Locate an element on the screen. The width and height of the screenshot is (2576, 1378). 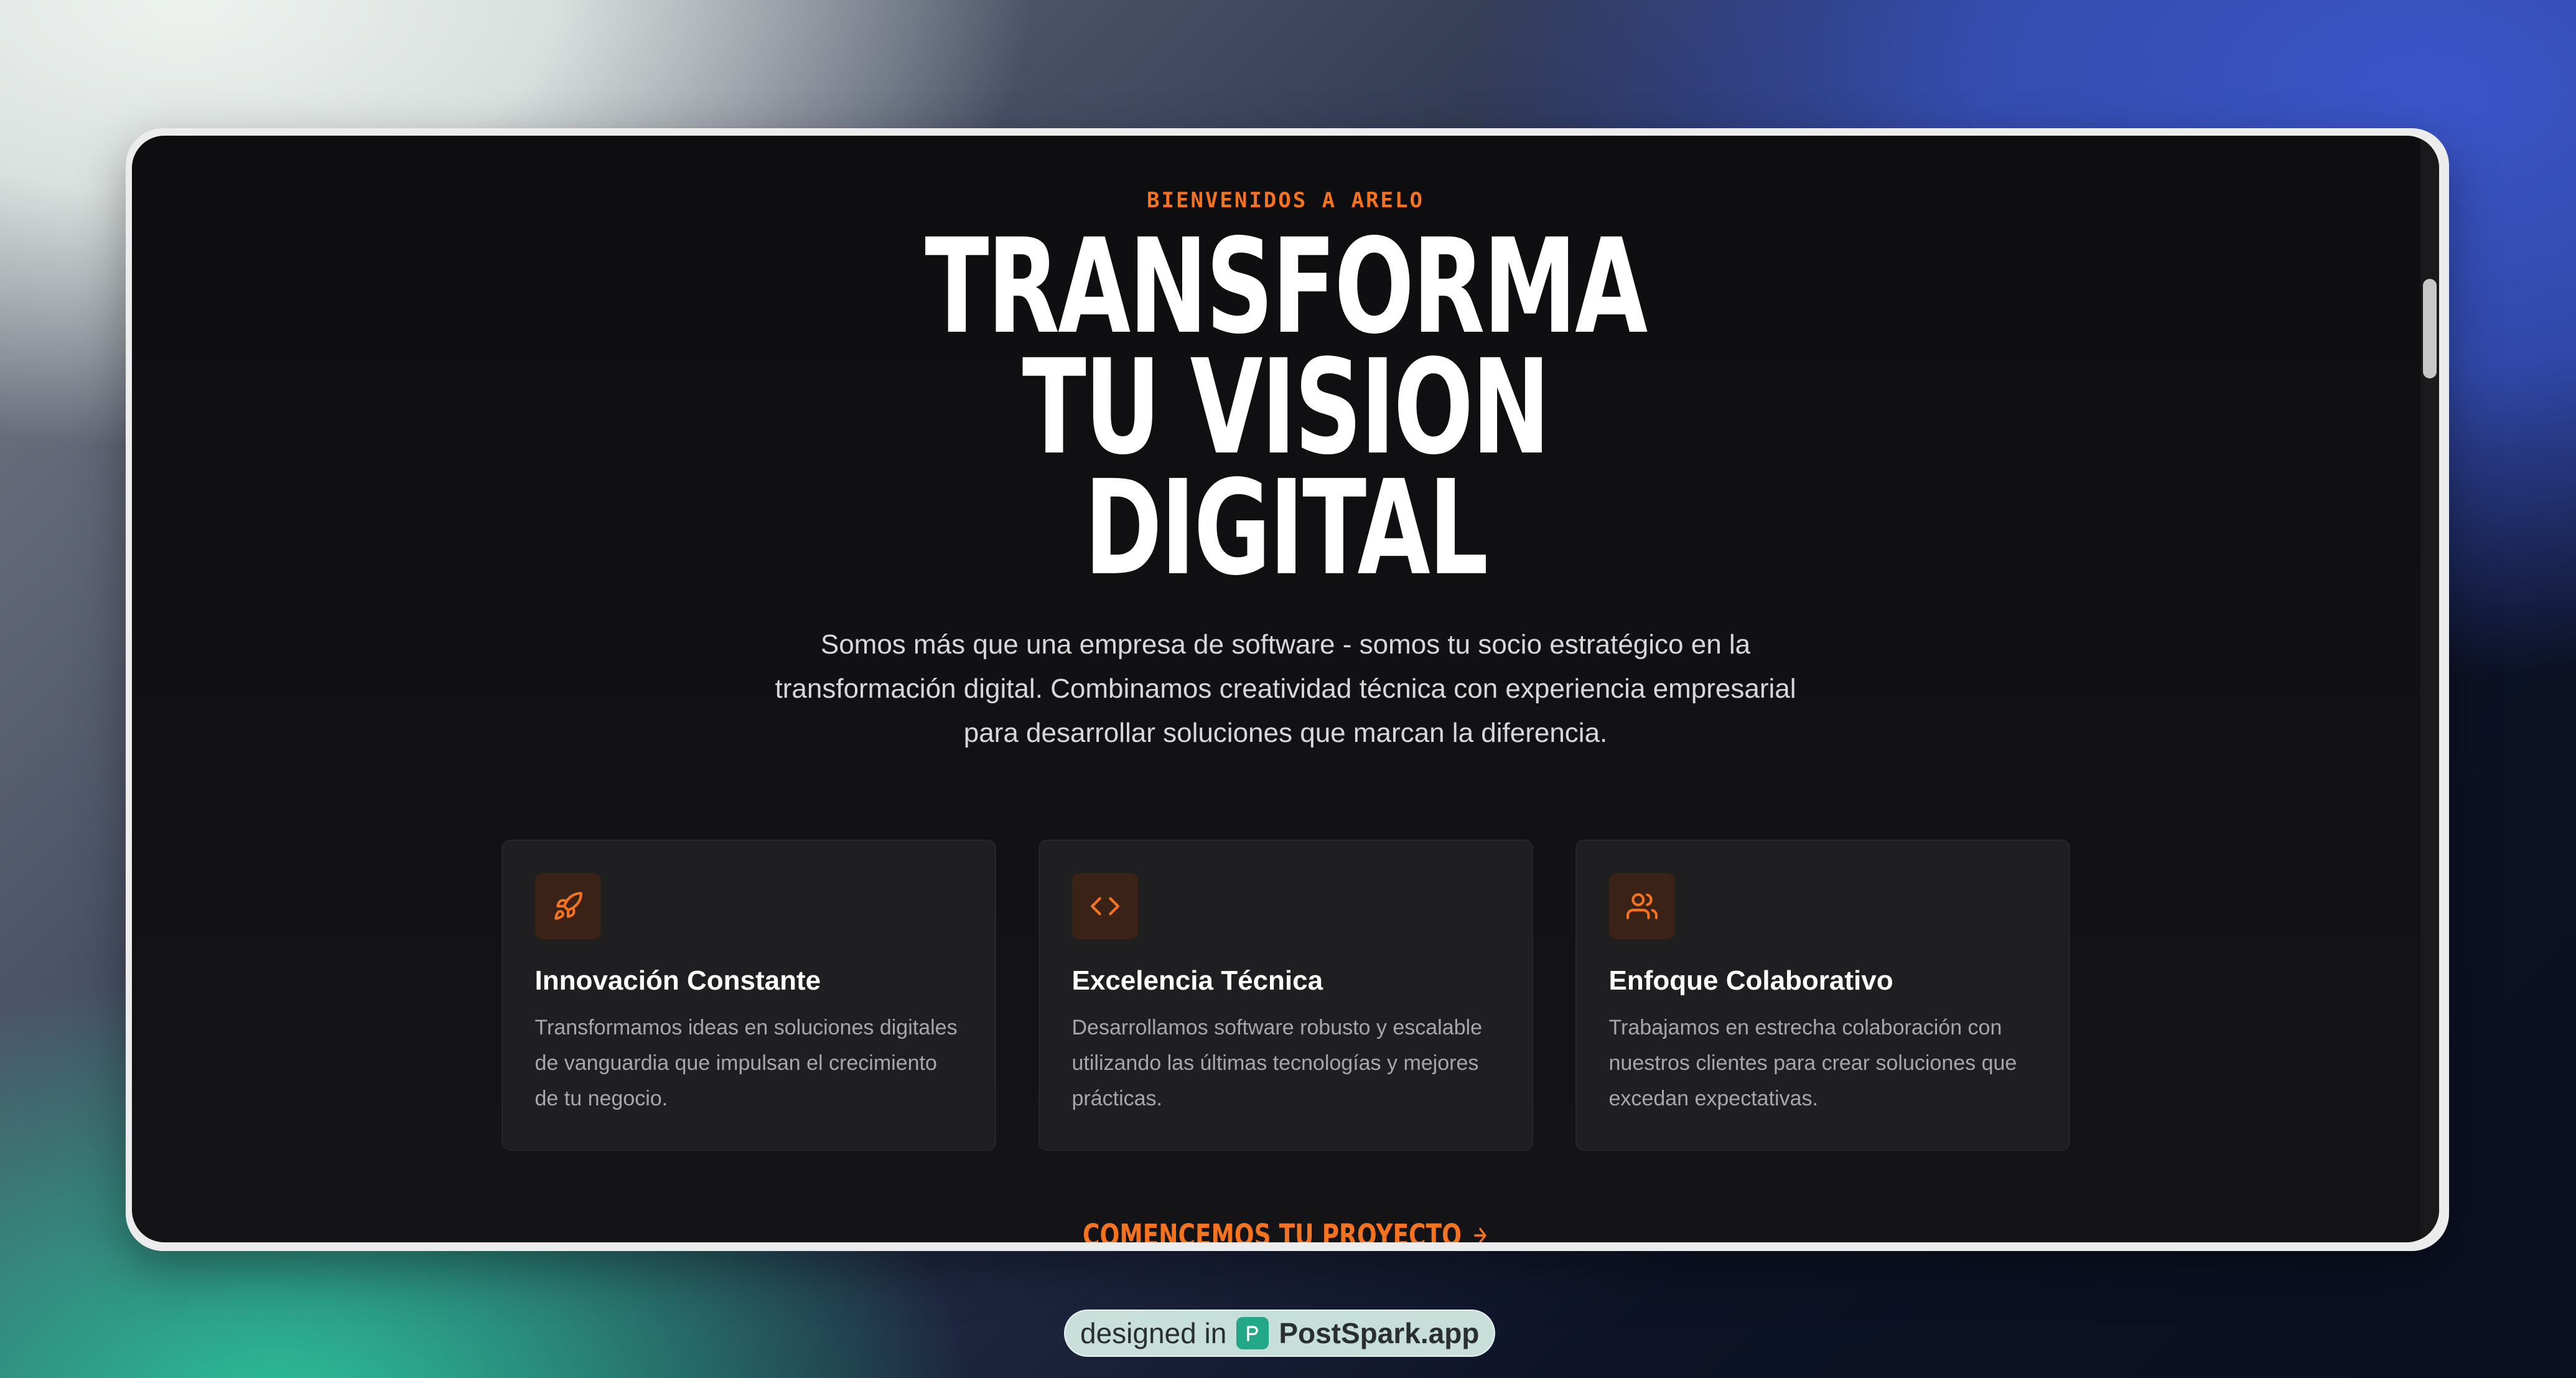
feature-card-title: Enfoque Colaborativo is located at coordinates (1750, 980).